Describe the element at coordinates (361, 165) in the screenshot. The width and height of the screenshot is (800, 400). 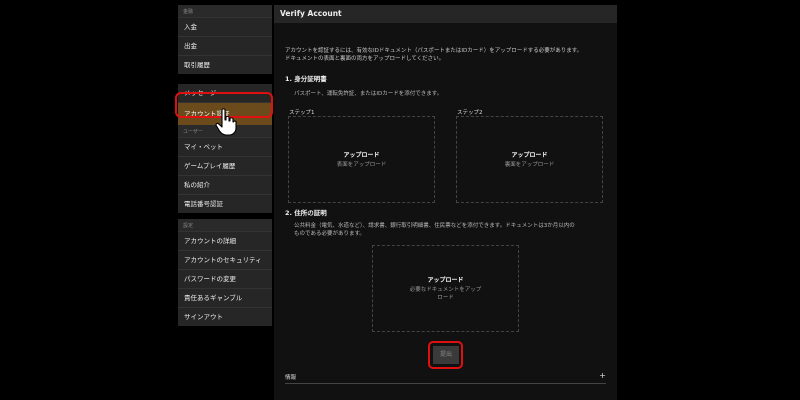
I see `upload-subtitle: 表面をアップロード` at that location.